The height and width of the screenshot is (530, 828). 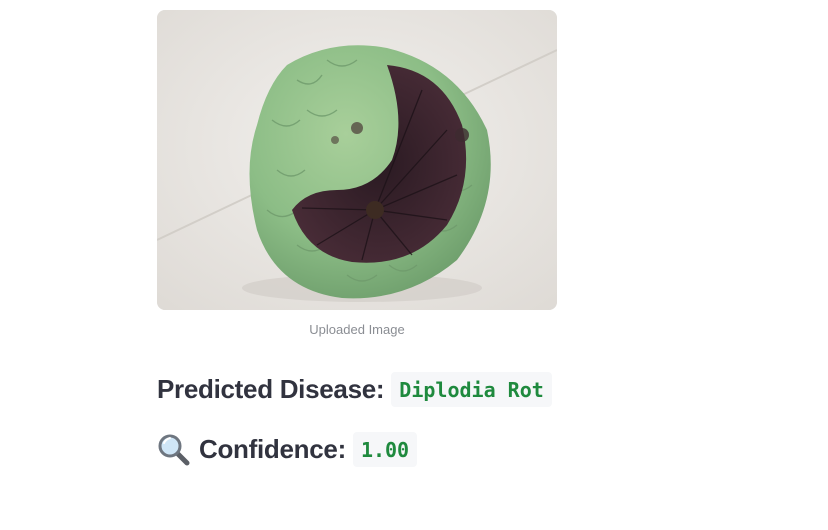 I want to click on confidence-label: Confidence:, so click(x=272, y=449).